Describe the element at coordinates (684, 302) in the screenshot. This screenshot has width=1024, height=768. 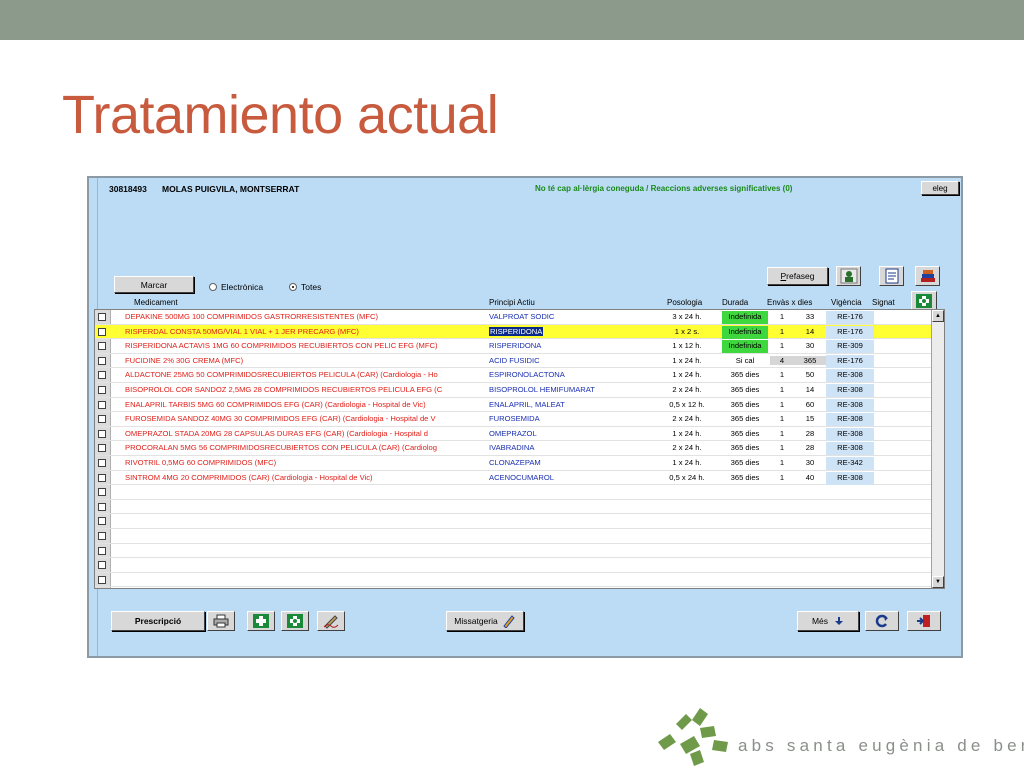
I see `col-header-posologia: Posologia` at that location.